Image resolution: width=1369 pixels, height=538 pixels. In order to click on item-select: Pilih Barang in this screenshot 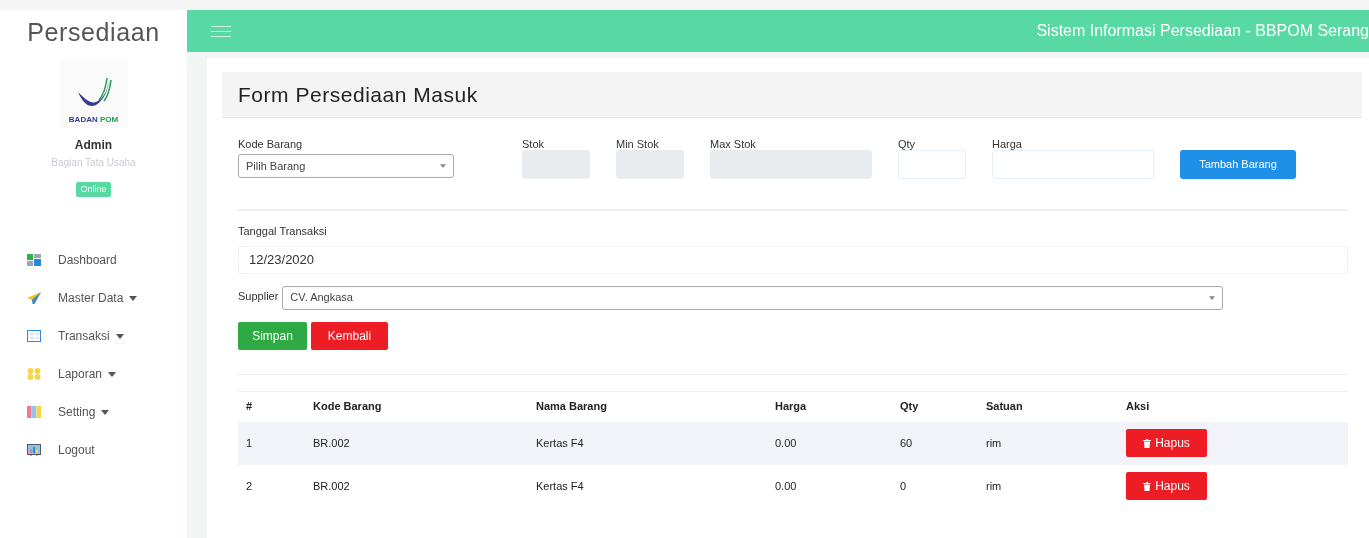, I will do `click(346, 166)`.